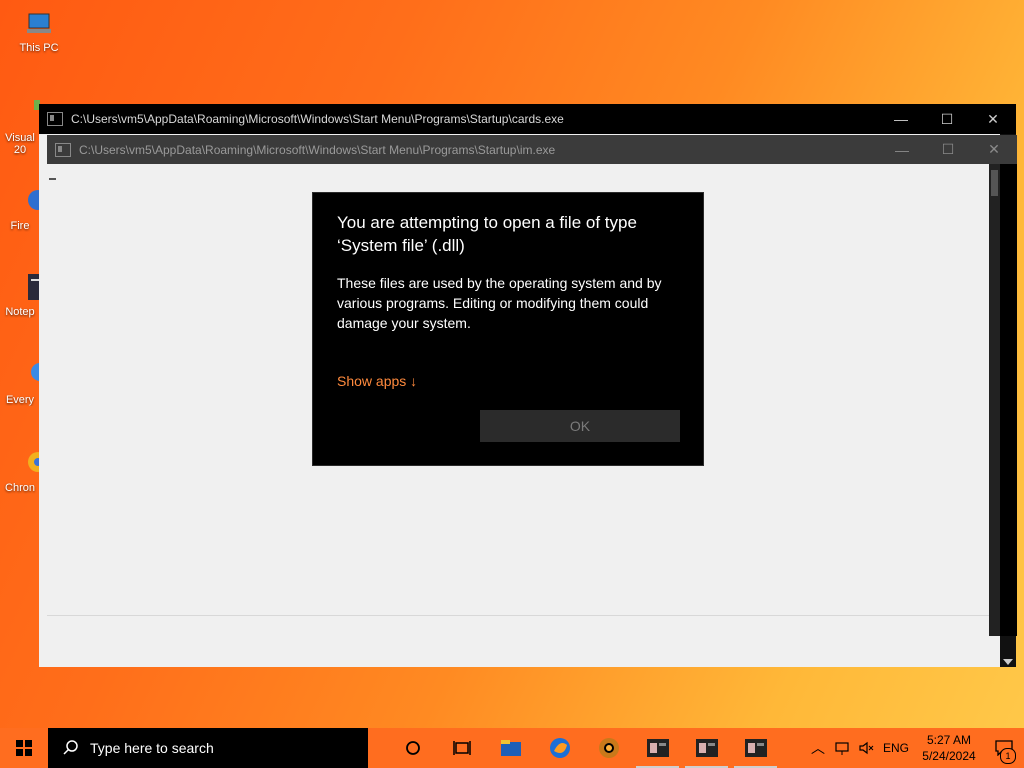  I want to click on desktop-icon-chrome: Chron, so click(20, 471).